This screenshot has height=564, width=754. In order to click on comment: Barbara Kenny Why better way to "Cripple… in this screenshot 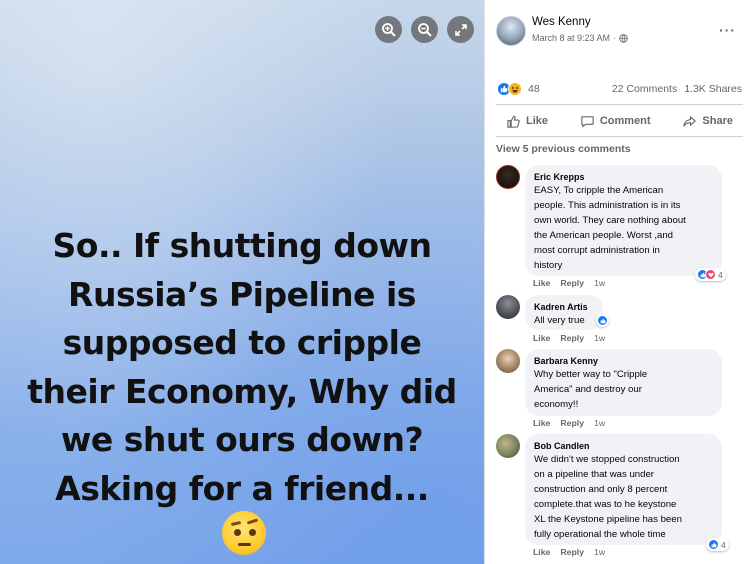, I will do `click(616, 390)`.